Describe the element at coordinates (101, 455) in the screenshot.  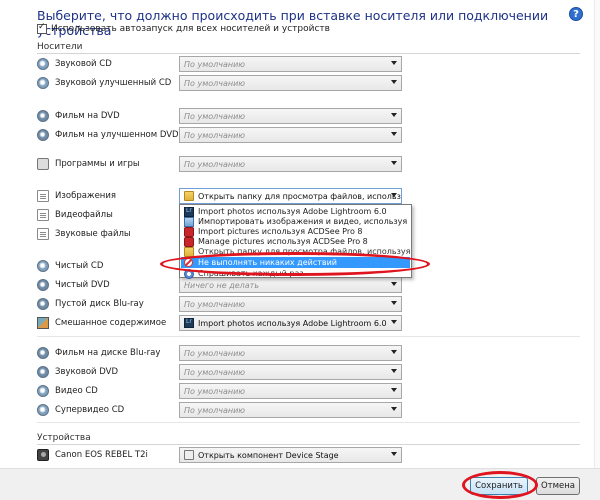
I see `device-row-label: Canon EOS REBEL T2i` at that location.